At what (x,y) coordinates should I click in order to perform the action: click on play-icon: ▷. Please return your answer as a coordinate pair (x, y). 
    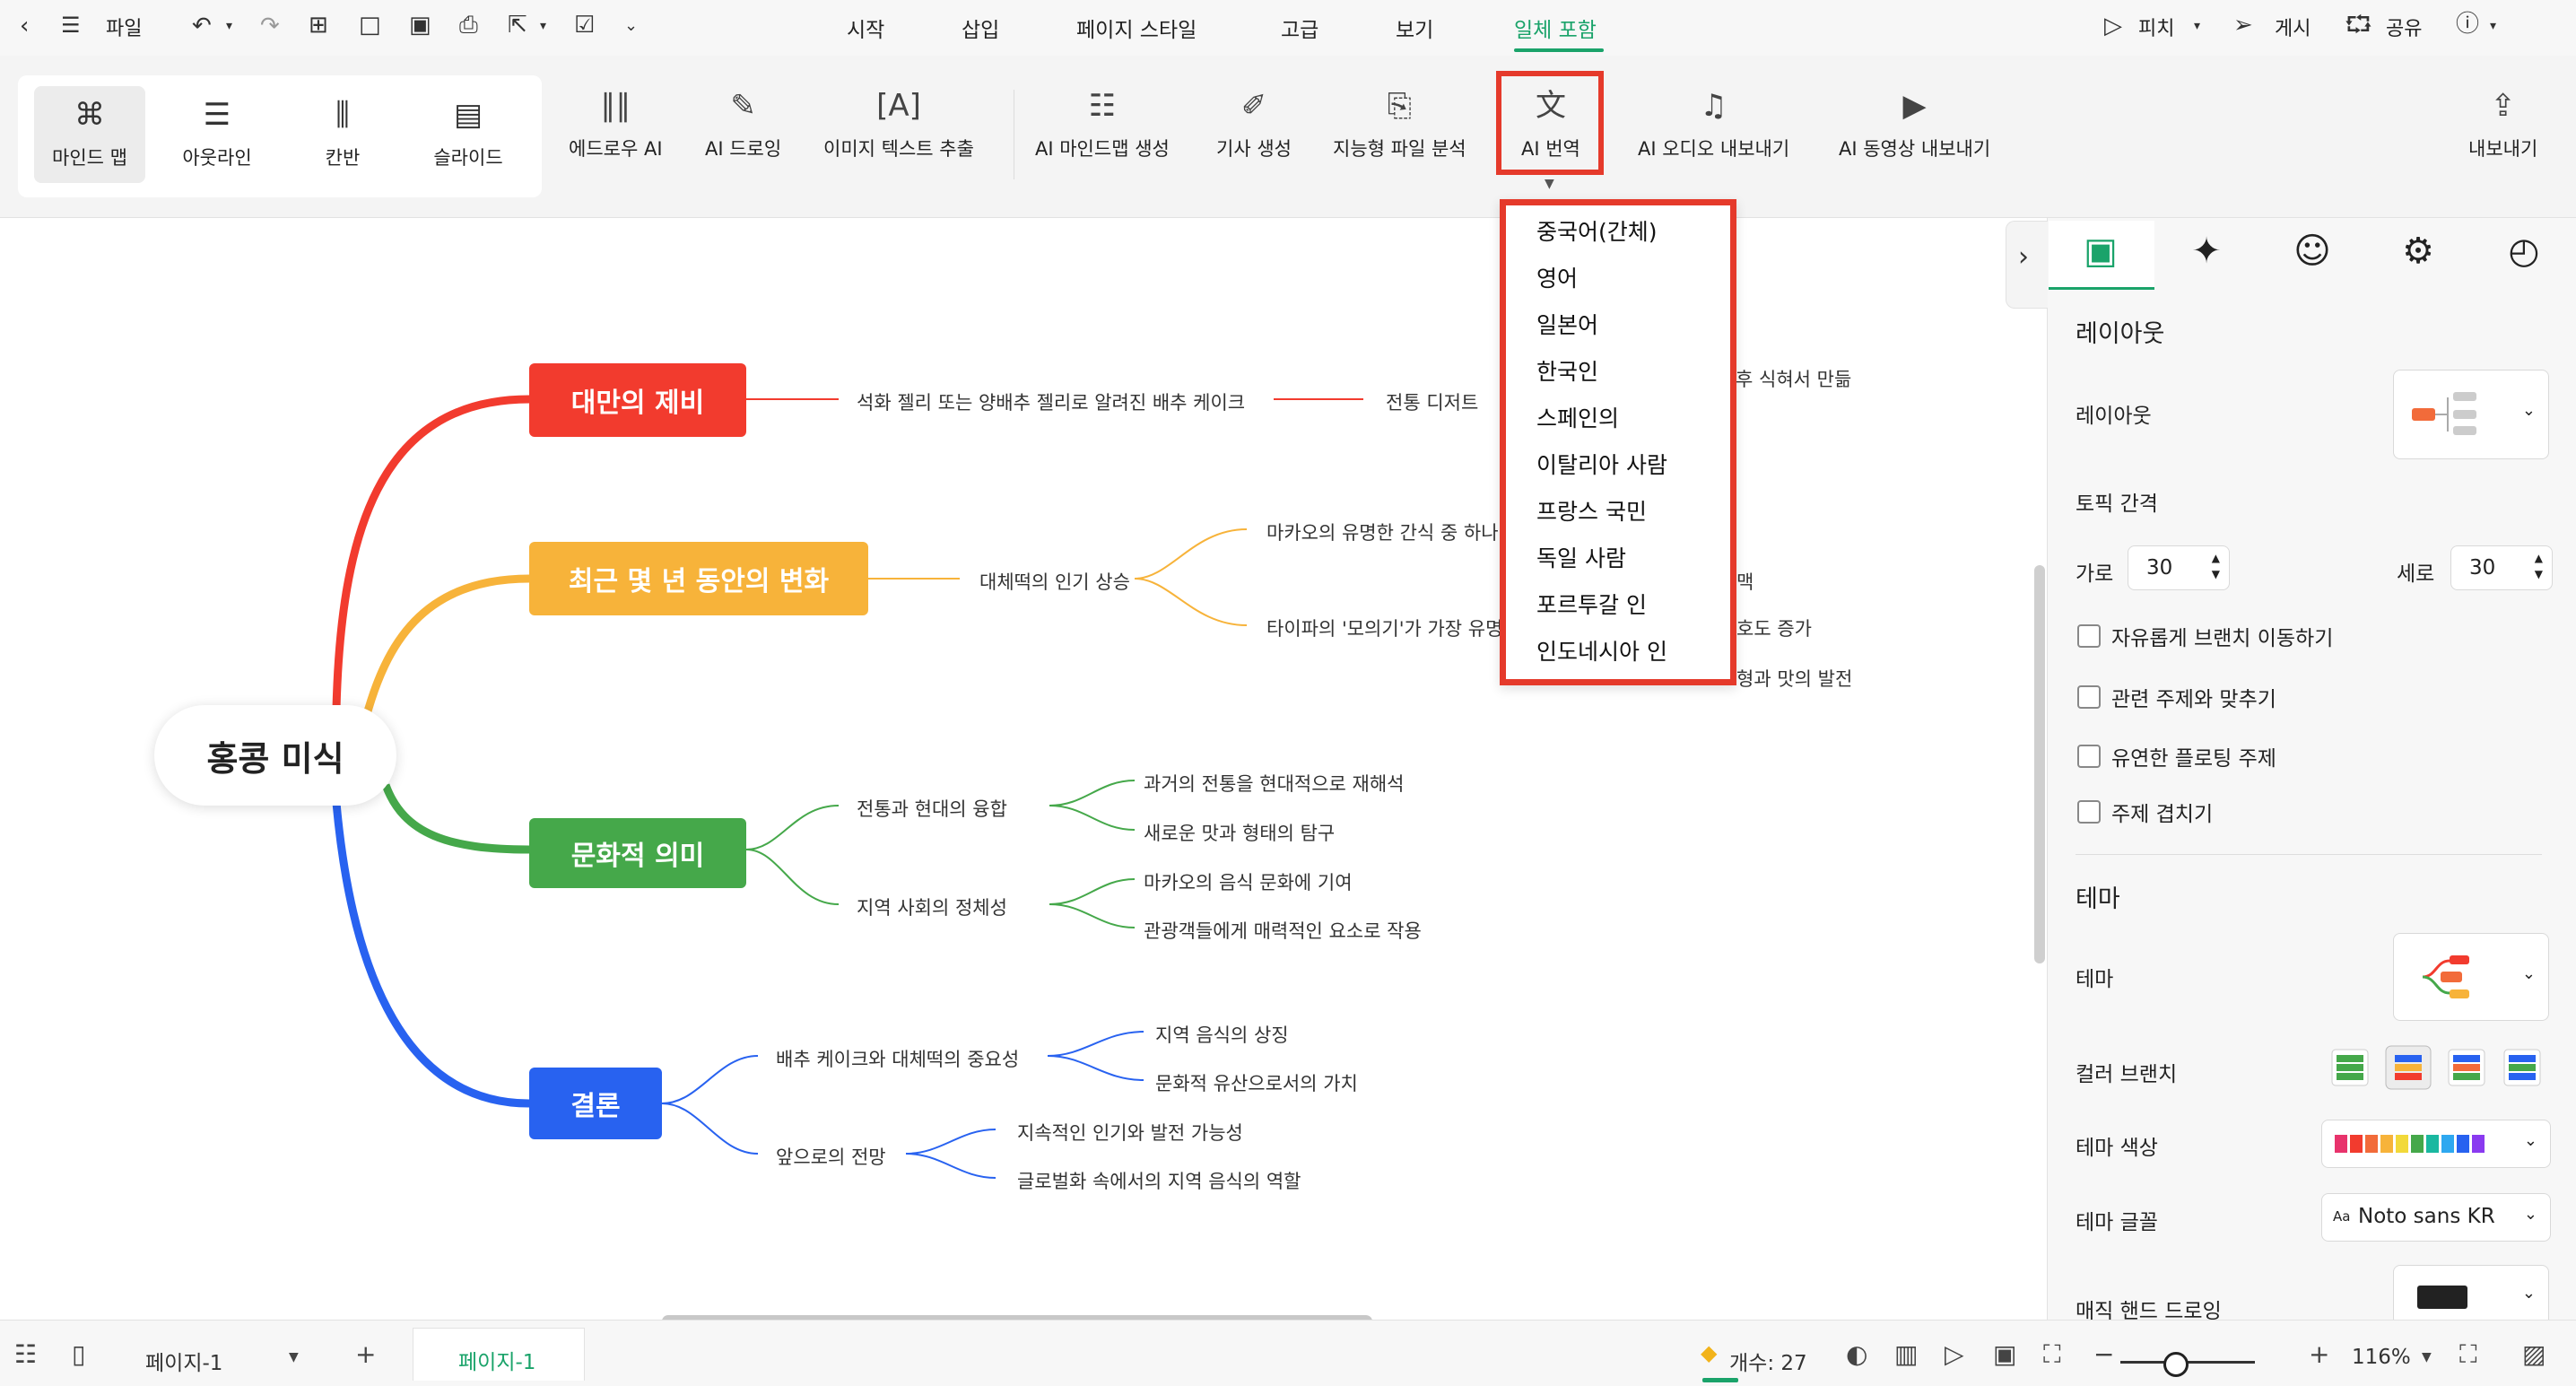
    Looking at the image, I should click on (1954, 1354).